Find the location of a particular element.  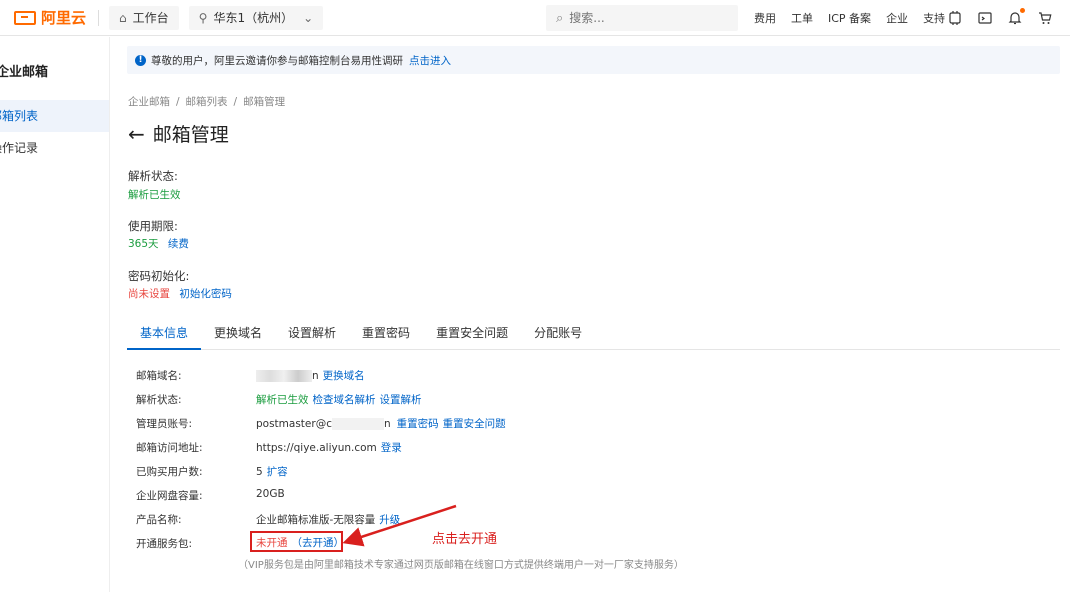

sidebar-item-mailbox-list: 邮箱列表 is located at coordinates (54, 116).